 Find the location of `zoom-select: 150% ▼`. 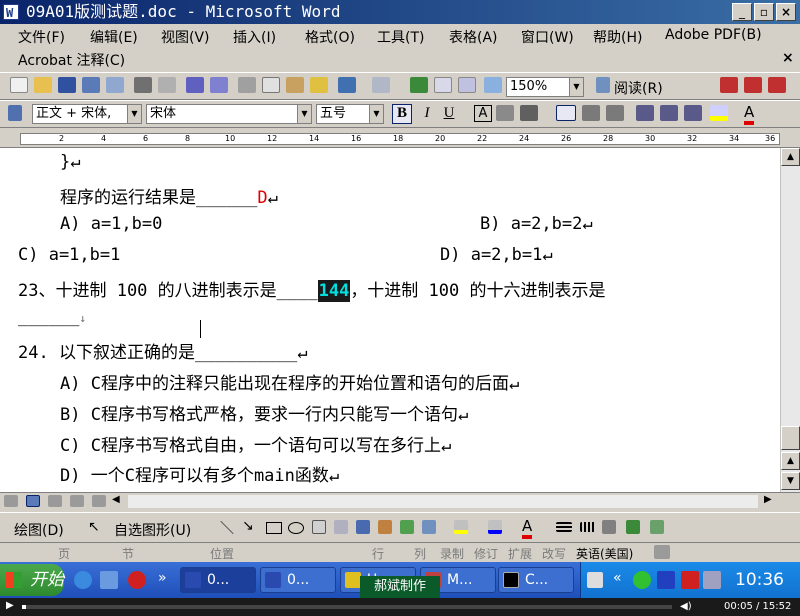

zoom-select: 150% ▼ is located at coordinates (545, 87).